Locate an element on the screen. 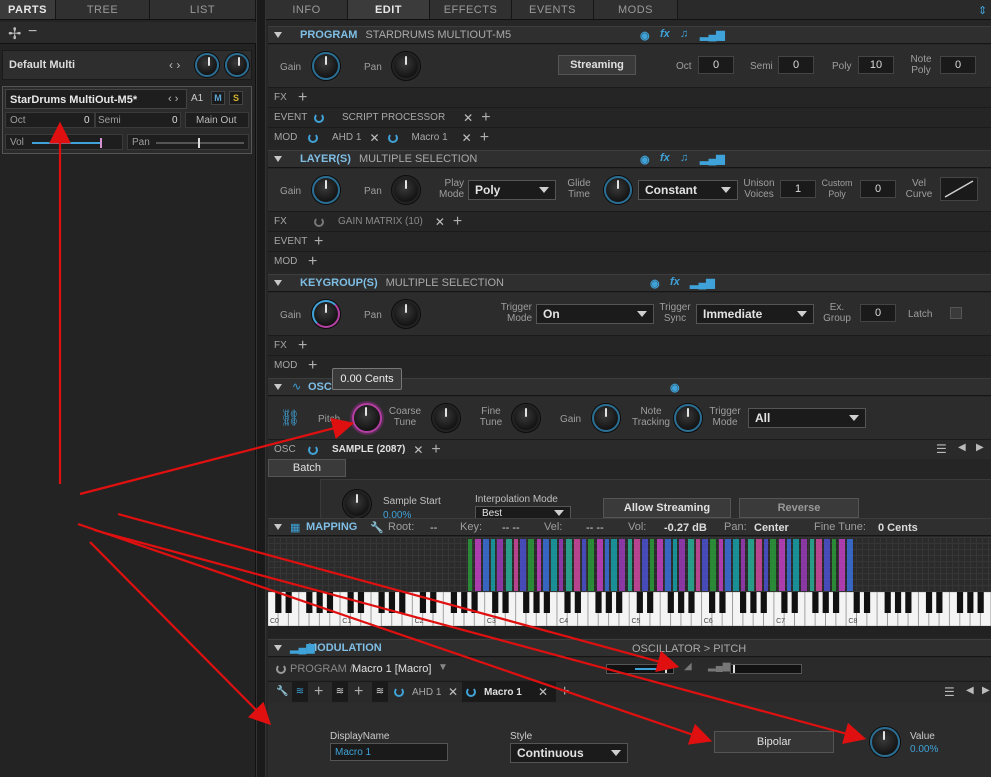 This screenshot has height=777, width=991. semi-field: Semi 0 is located at coordinates (138, 120).